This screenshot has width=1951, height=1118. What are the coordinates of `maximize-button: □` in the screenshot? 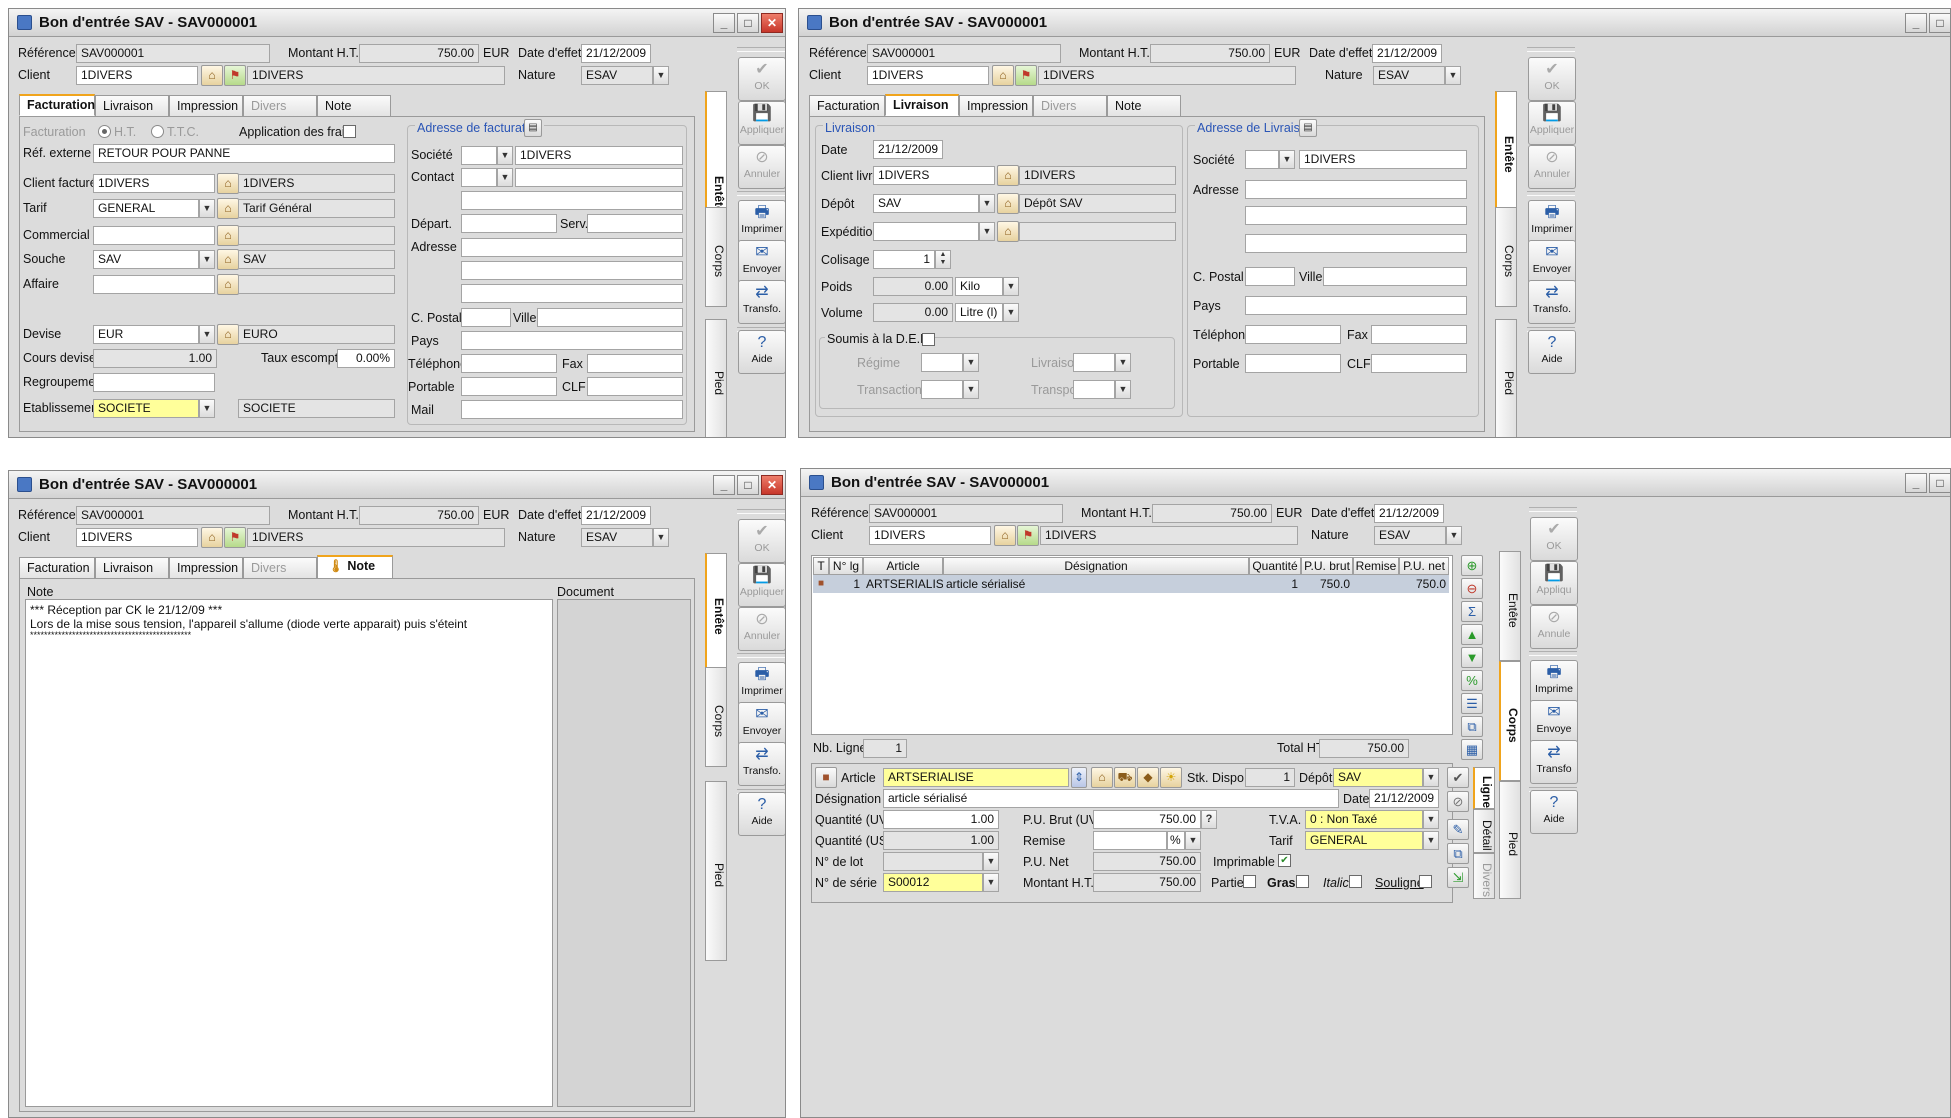 It's located at (748, 23).